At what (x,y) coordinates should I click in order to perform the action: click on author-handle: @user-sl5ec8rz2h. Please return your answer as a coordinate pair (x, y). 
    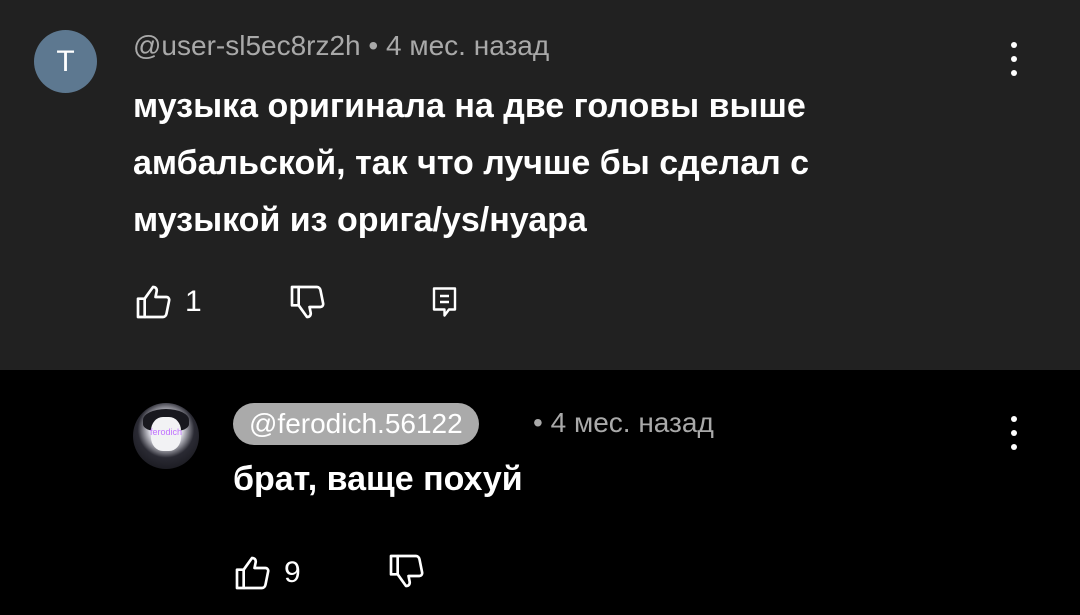
    Looking at the image, I should click on (247, 45).